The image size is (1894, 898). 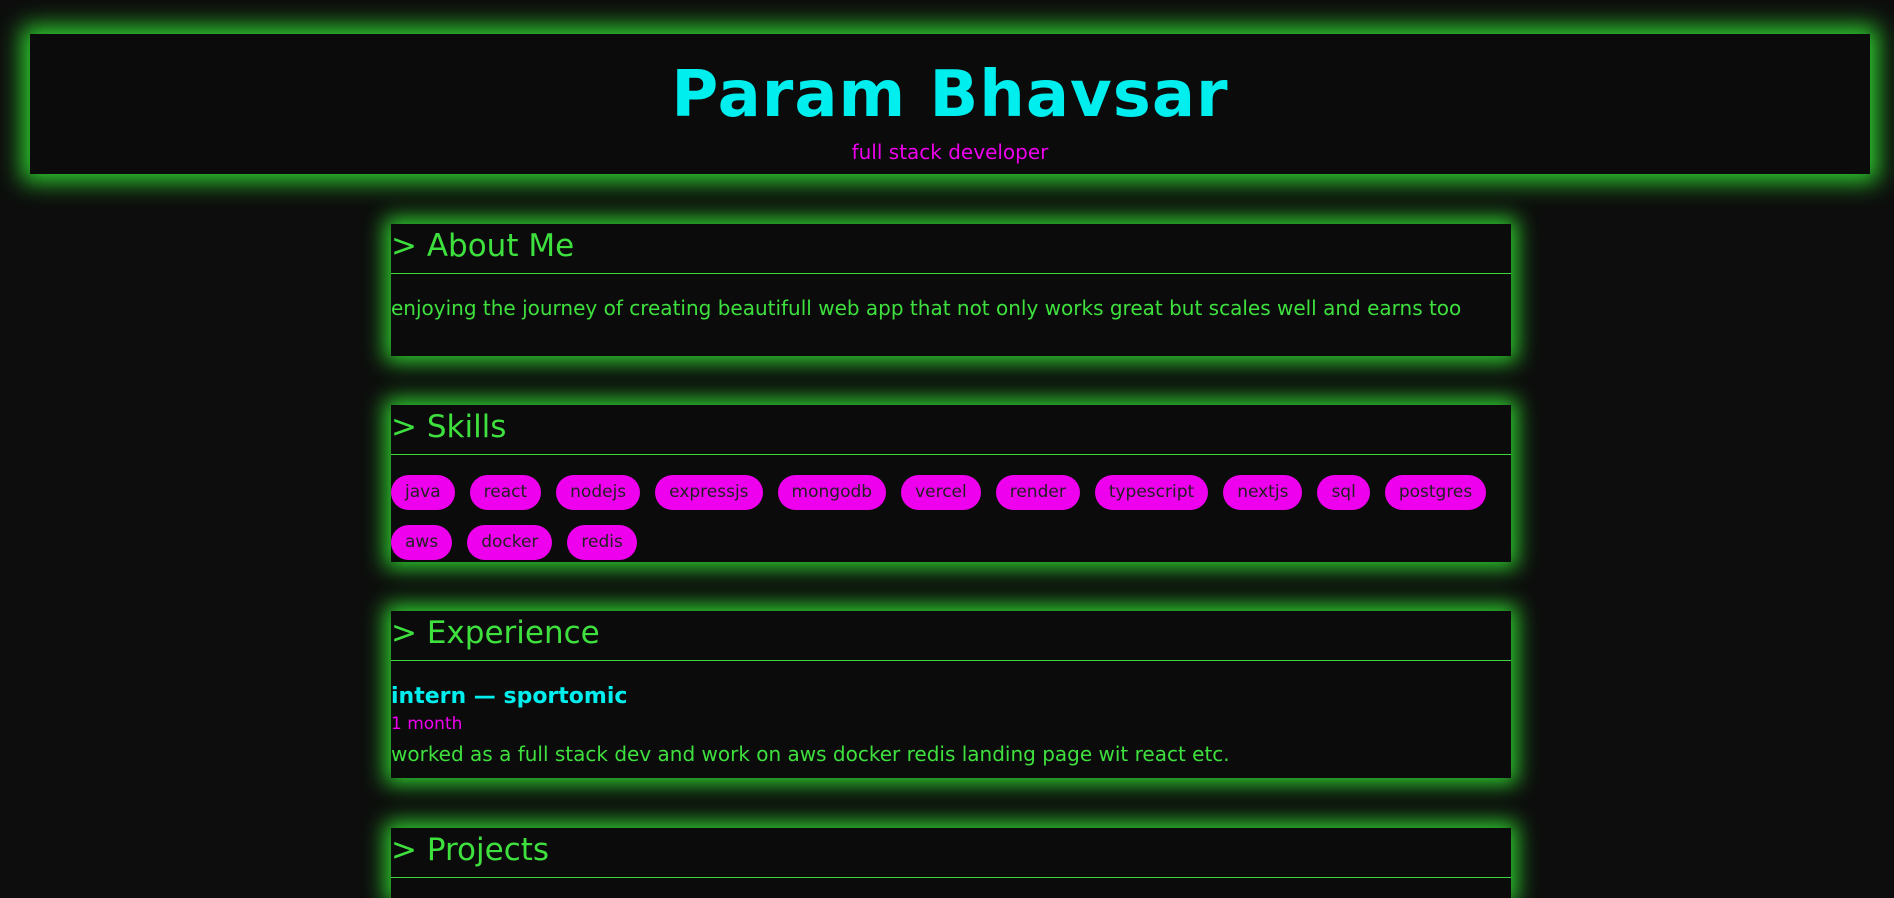 What do you see at coordinates (423, 492) in the screenshot?
I see `skill-chip: java` at bounding box center [423, 492].